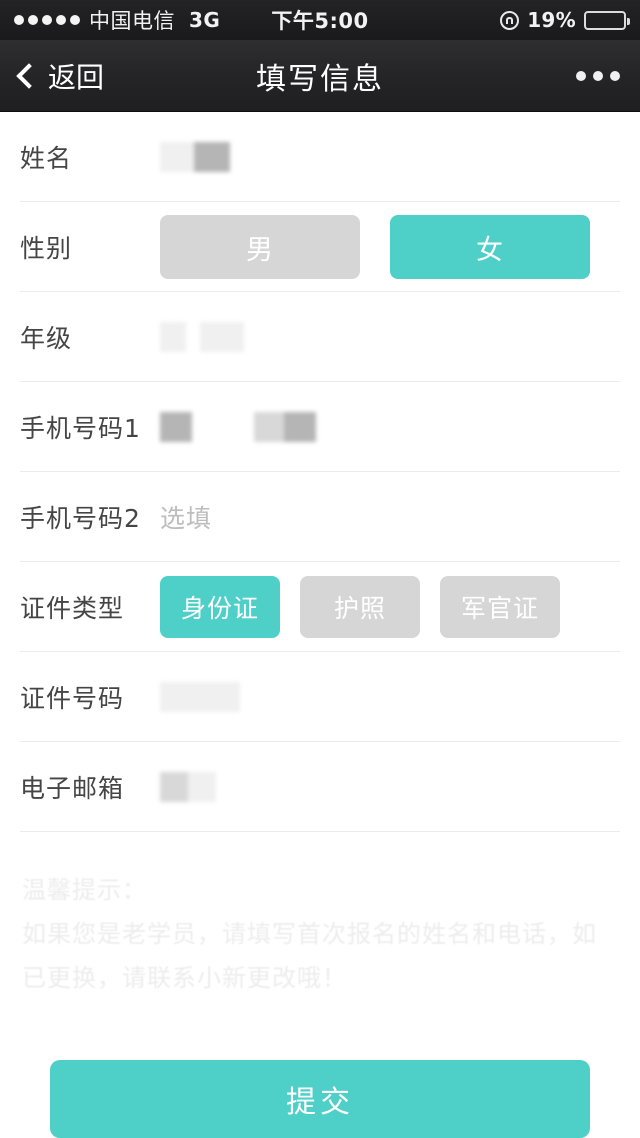 The width and height of the screenshot is (640, 1138). Describe the element at coordinates (47, 20) in the screenshot. I see `signal-strength-icon` at that location.